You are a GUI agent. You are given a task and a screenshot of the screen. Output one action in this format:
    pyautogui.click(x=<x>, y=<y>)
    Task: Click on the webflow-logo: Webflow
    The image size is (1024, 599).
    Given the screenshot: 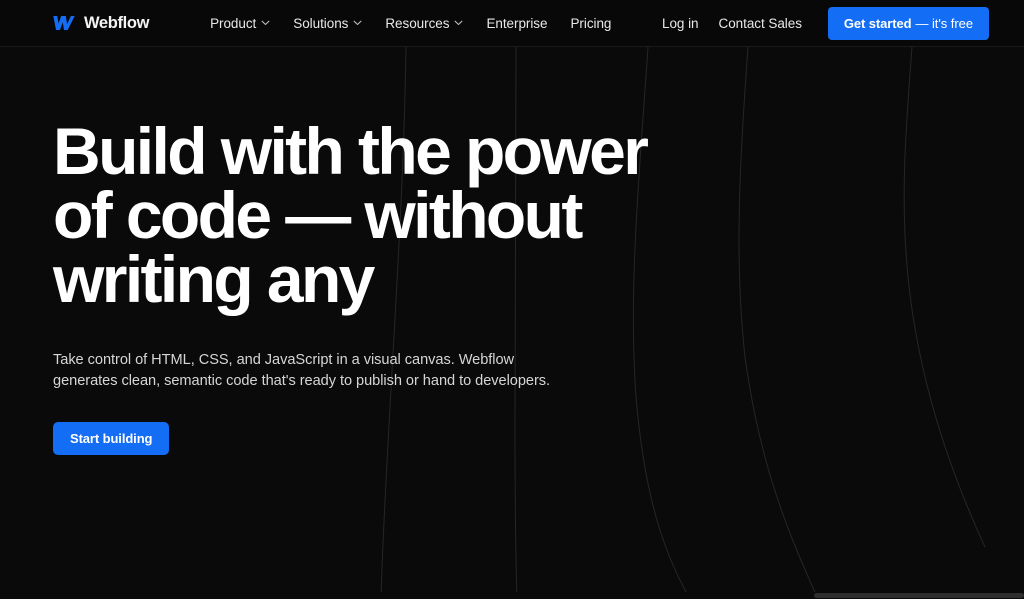 What is the action you would take?
    pyautogui.click(x=101, y=23)
    